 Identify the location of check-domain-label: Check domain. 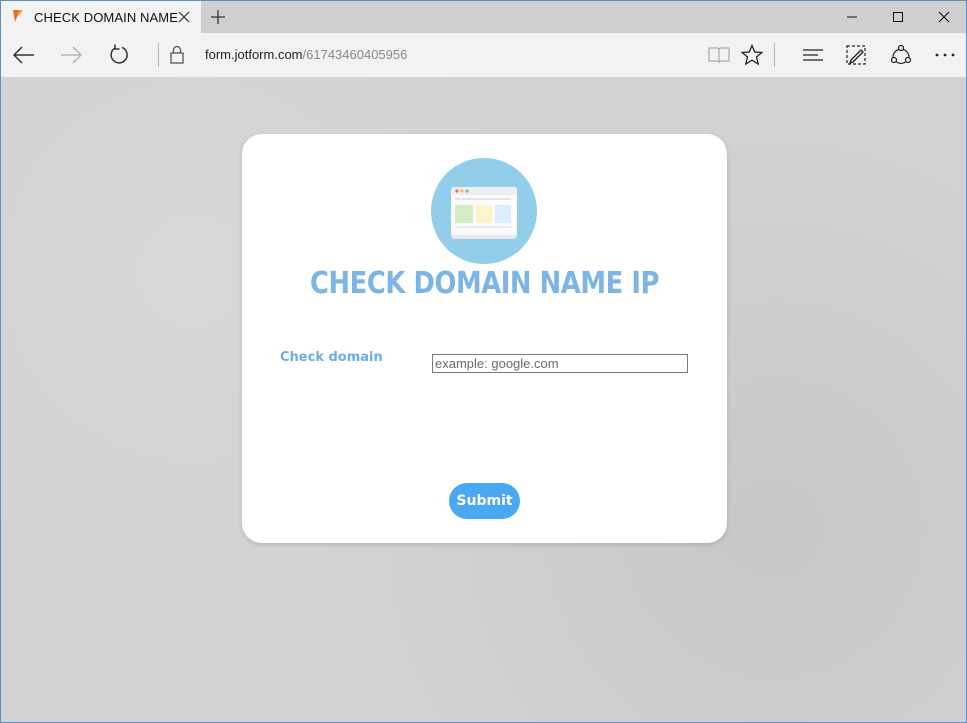
(331, 357).